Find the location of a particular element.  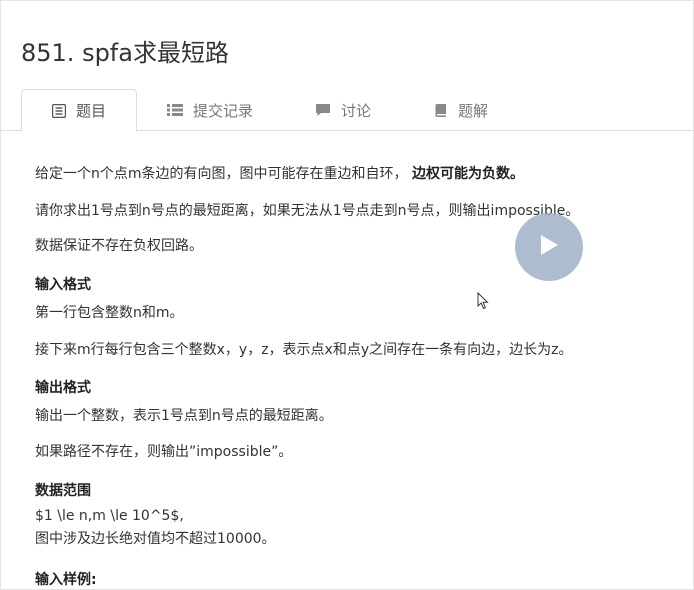

mouse-cursor-icon is located at coordinates (483, 302).